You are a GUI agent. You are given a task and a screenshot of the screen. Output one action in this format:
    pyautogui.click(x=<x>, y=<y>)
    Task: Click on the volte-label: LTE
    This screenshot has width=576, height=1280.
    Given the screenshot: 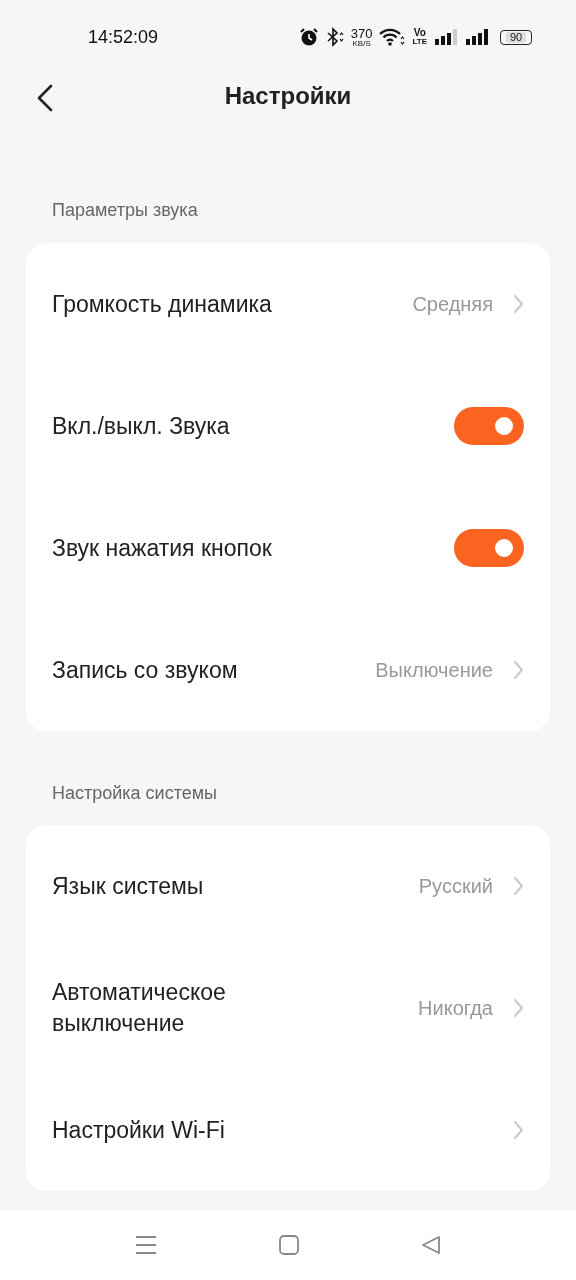 What is the action you would take?
    pyautogui.click(x=419, y=42)
    